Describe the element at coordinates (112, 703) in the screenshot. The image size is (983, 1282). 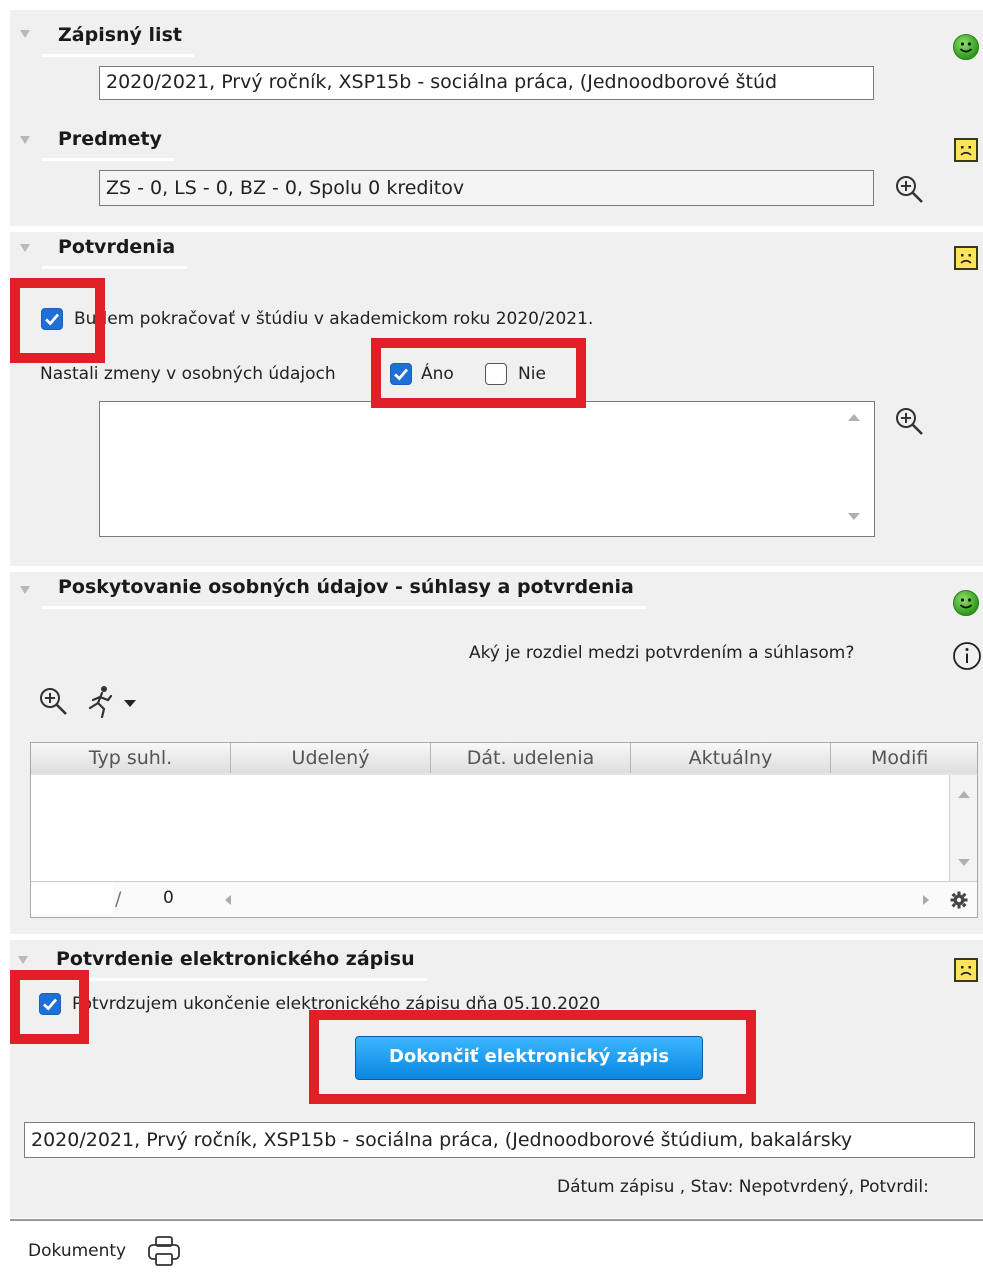
I see `running-man-icon` at that location.